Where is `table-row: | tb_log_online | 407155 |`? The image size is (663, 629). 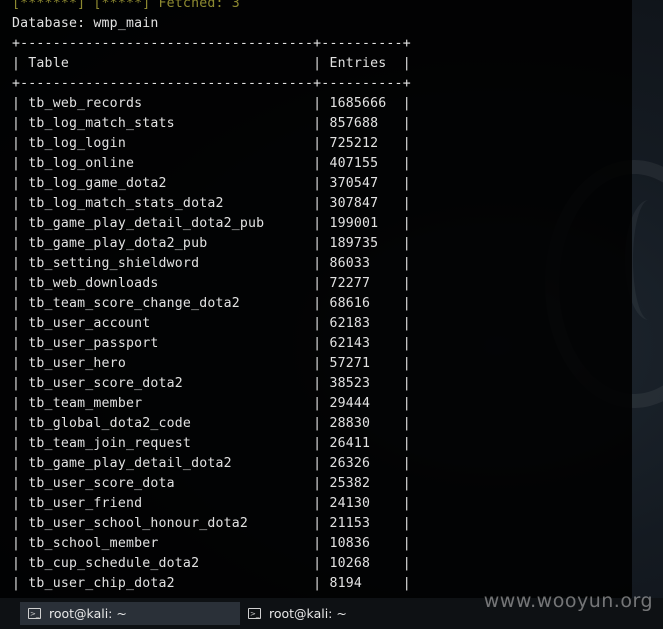 table-row: | tb_log_online | 407155 | is located at coordinates (211, 163).